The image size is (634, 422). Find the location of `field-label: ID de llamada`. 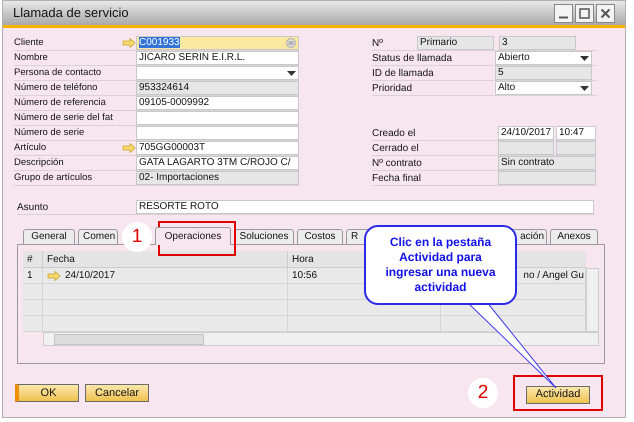

field-label: ID de llamada is located at coordinates (403, 73).